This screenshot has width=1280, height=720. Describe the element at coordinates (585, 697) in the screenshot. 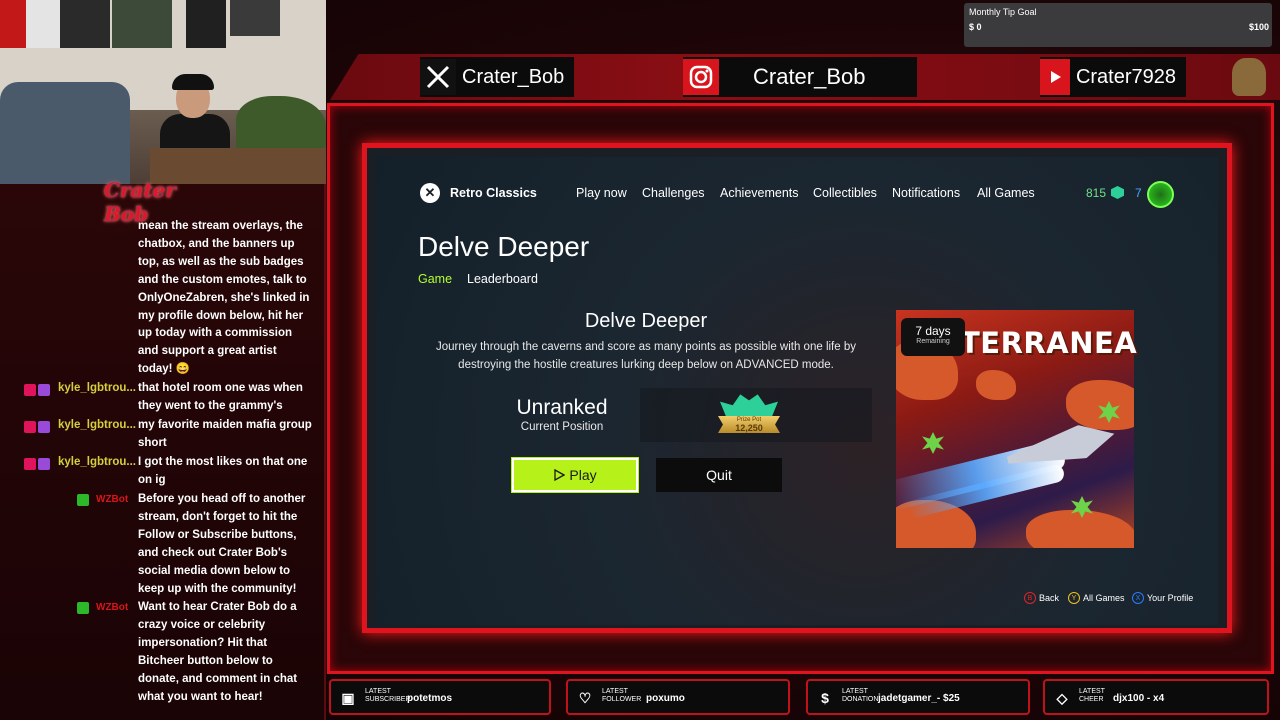

I see `heart-icon: ♡` at that location.